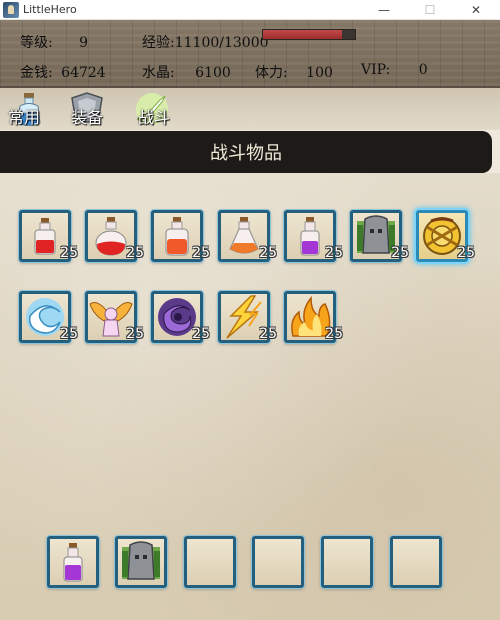 This screenshot has width=500, height=620. Describe the element at coordinates (394, 70) in the screenshot. I see `vip-stat: VIP: 0` at that location.